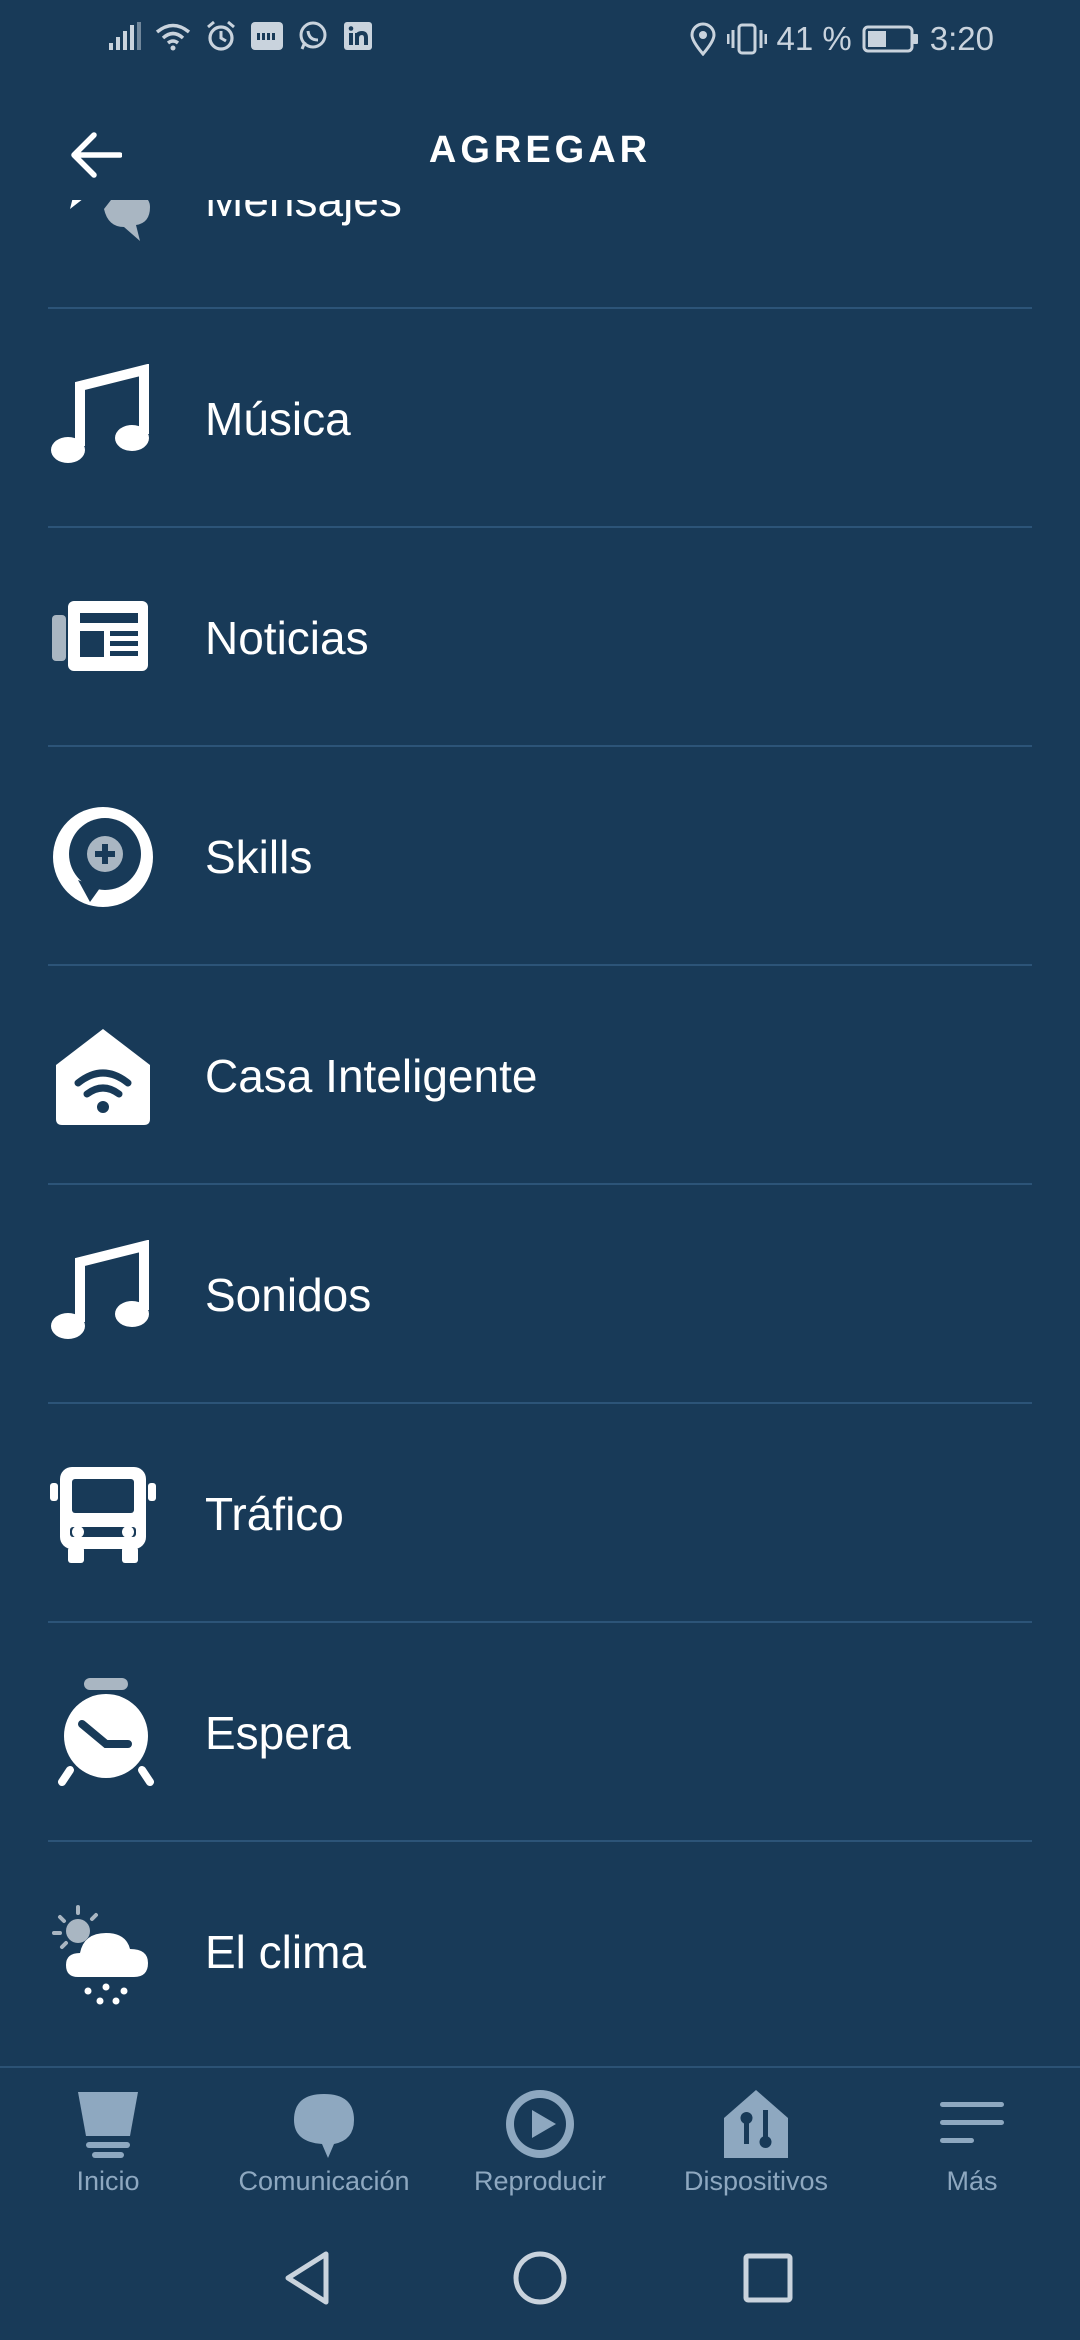 This screenshot has height=2340, width=1080. Describe the element at coordinates (287, 637) in the screenshot. I see `list-item-label: Noticias` at that location.